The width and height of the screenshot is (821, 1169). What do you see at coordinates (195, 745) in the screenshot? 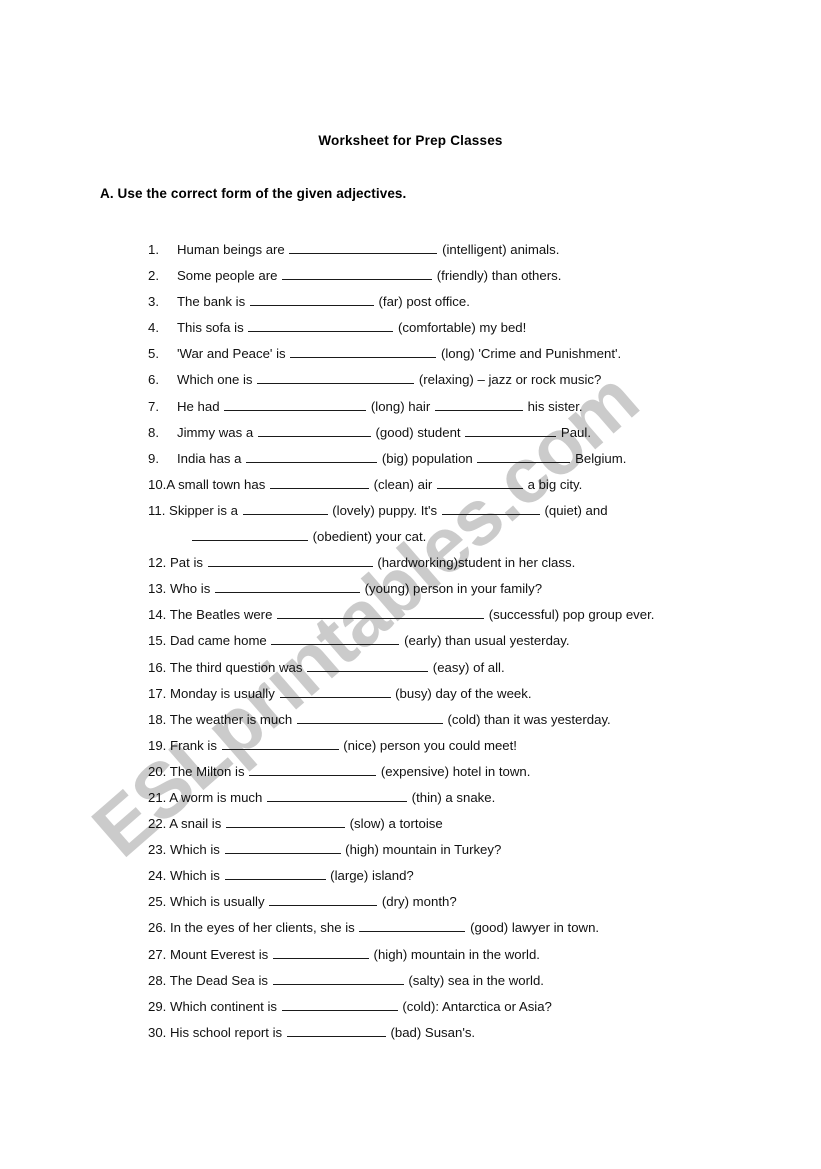
I see `question-text: Frank is` at bounding box center [195, 745].